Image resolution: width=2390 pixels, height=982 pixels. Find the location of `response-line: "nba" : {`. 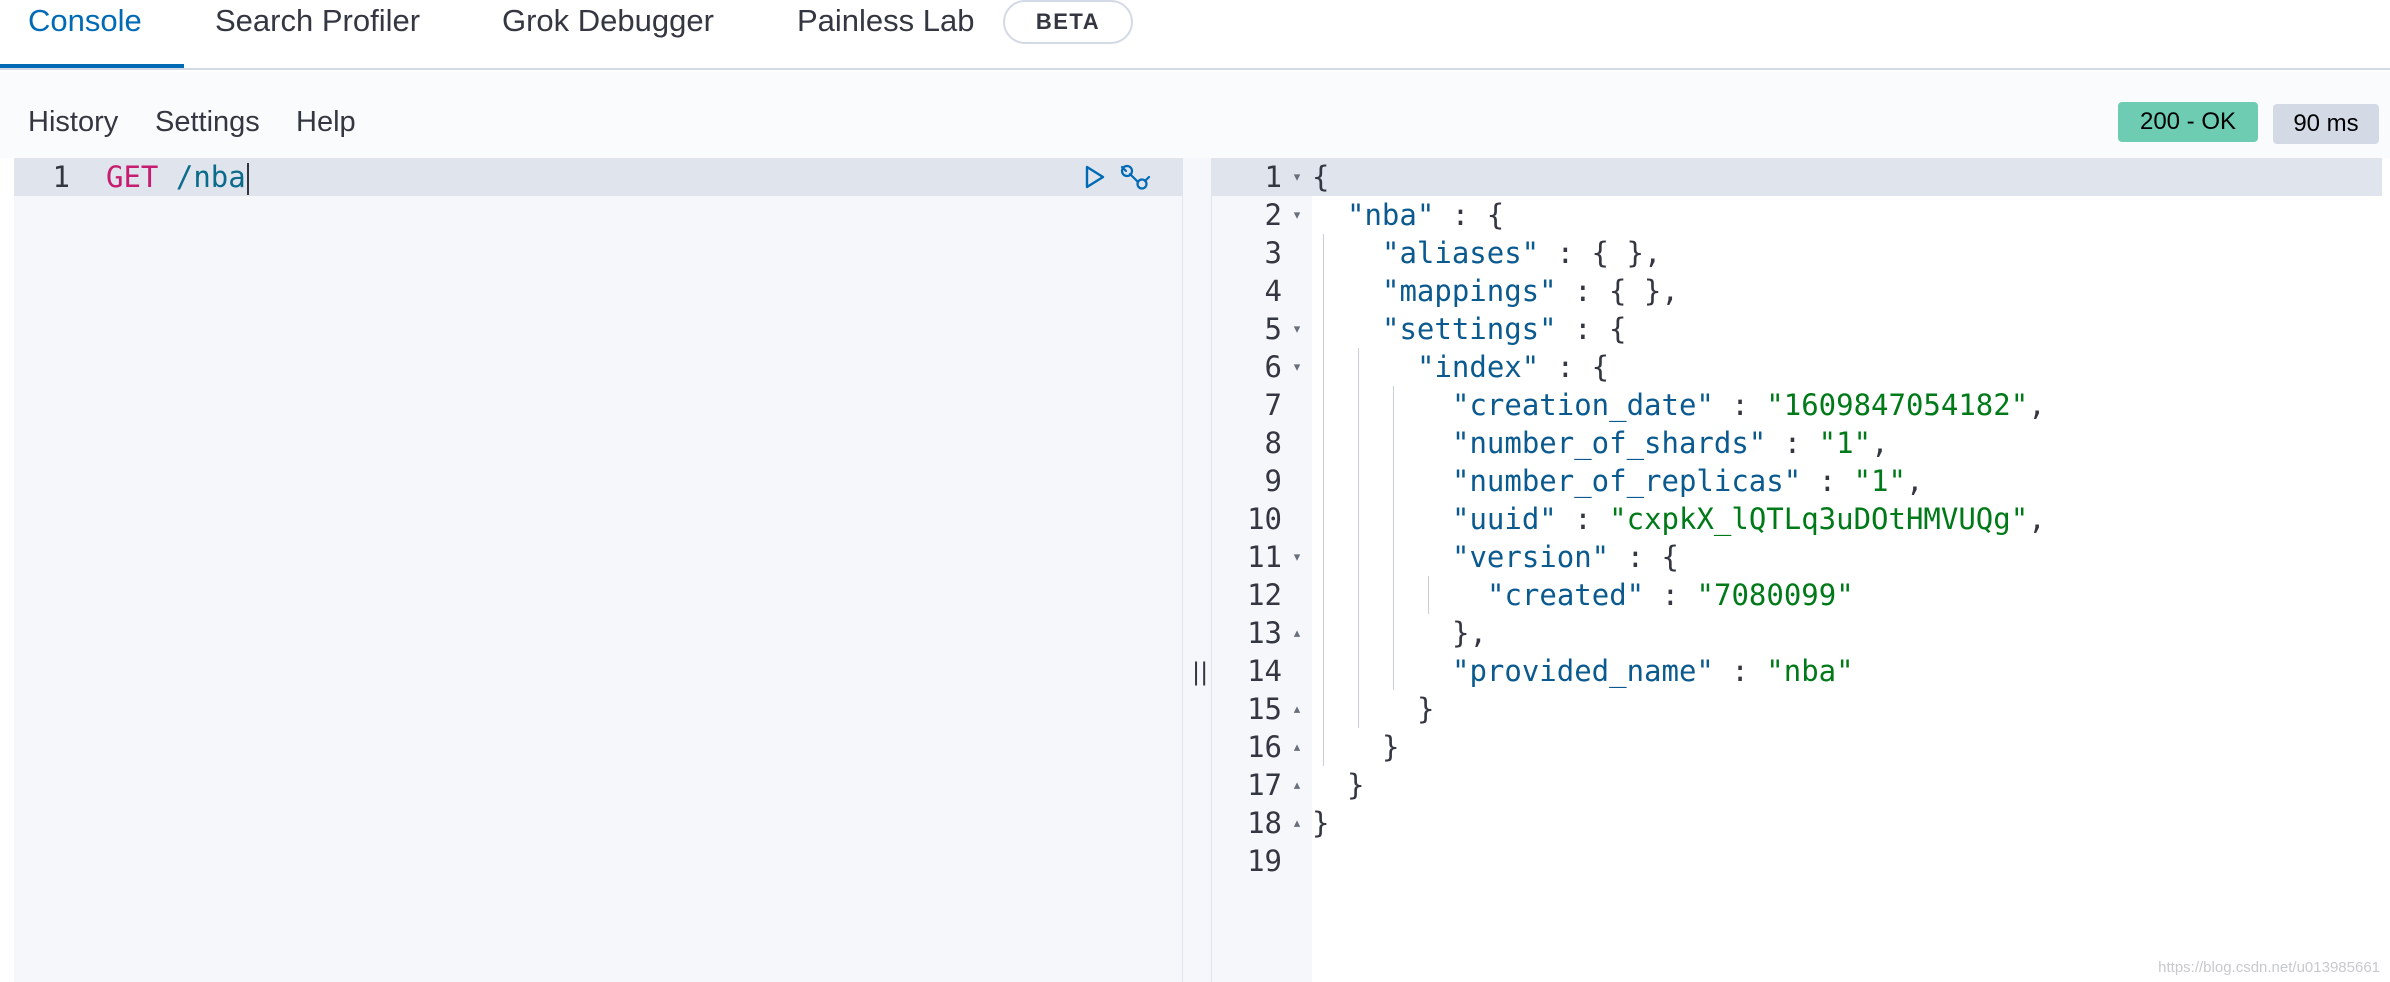

response-line: "nba" : { is located at coordinates (1425, 215).